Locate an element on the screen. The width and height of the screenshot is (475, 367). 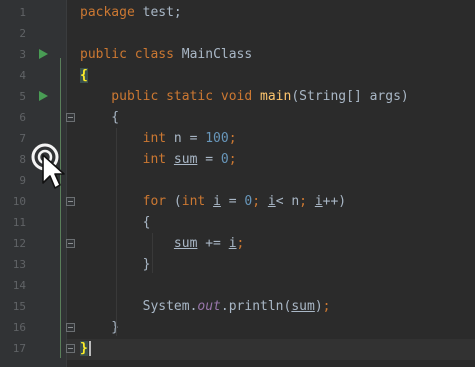
line-number: 14 is located at coordinates (19, 285).